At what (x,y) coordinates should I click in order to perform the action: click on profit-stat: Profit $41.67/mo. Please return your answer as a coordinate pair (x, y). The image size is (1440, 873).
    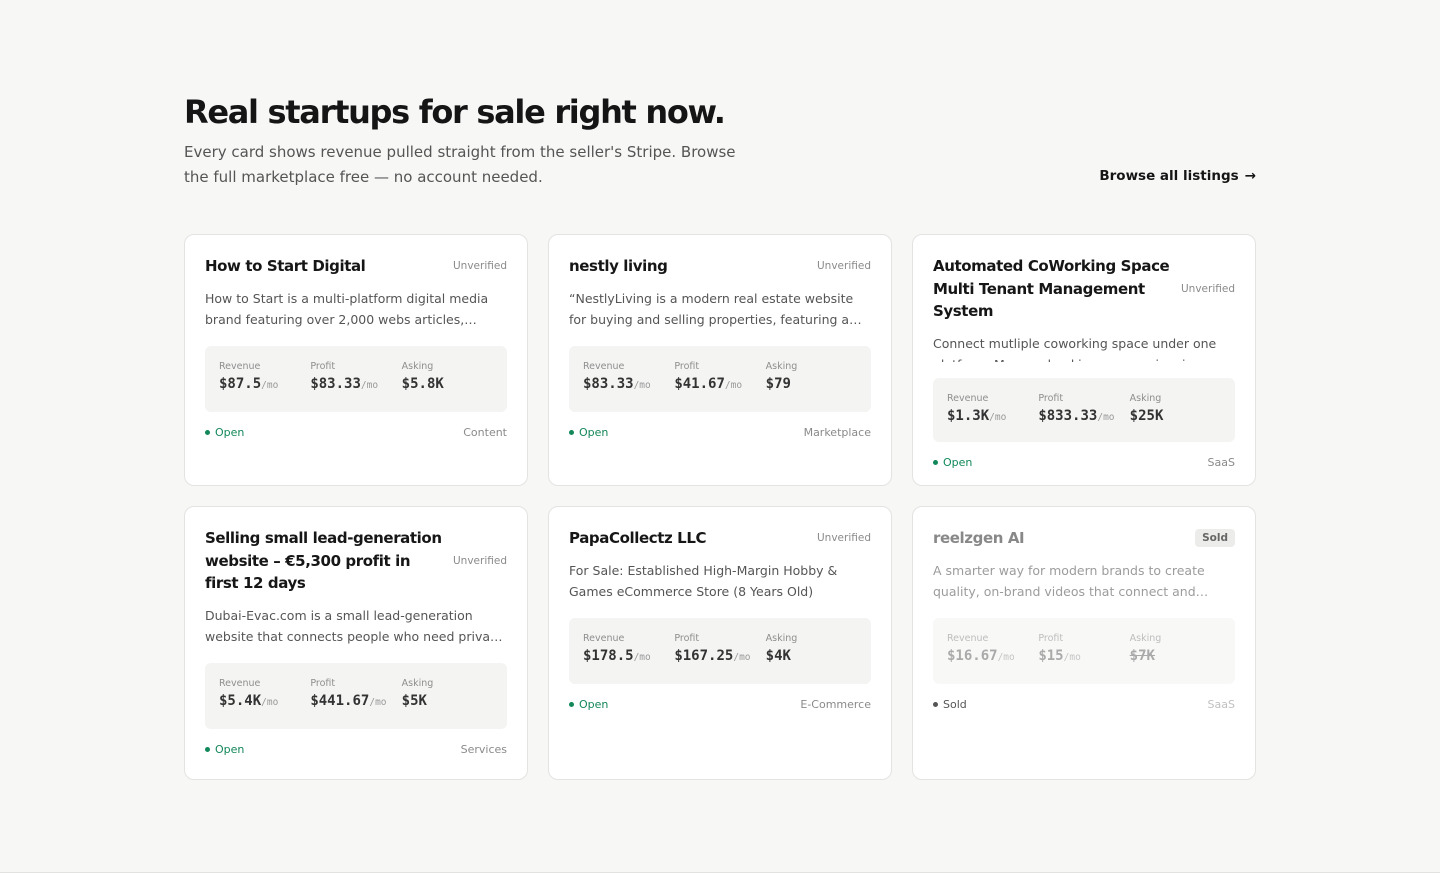
    Looking at the image, I should click on (719, 379).